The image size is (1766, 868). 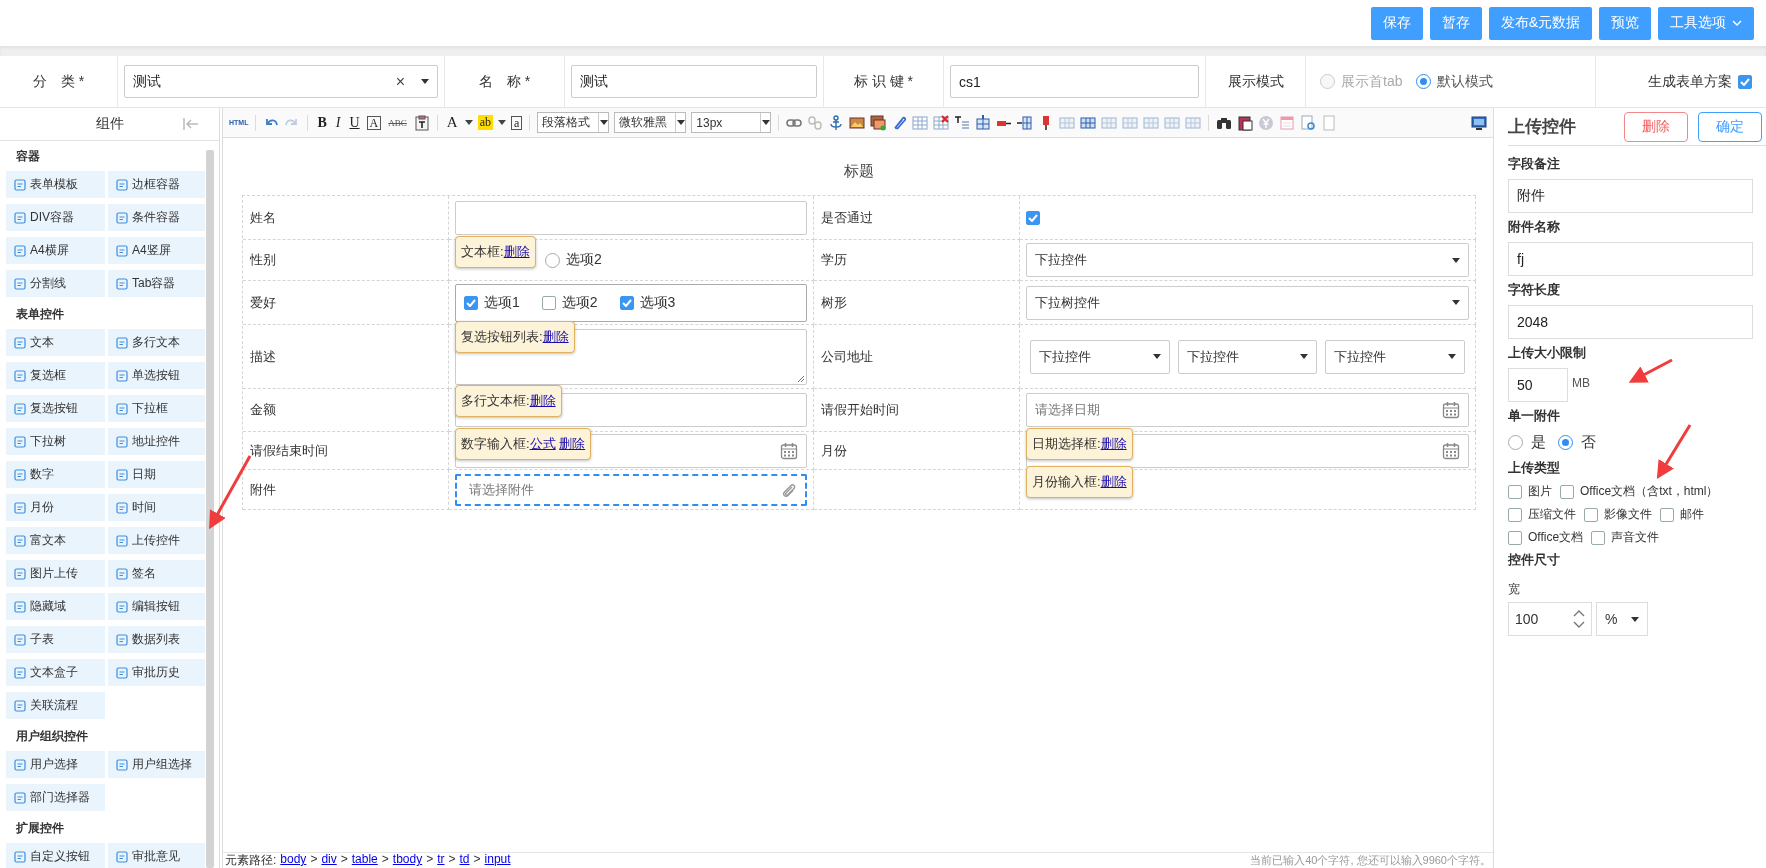 I want to click on component-item: 下拉树, so click(x=55, y=441).